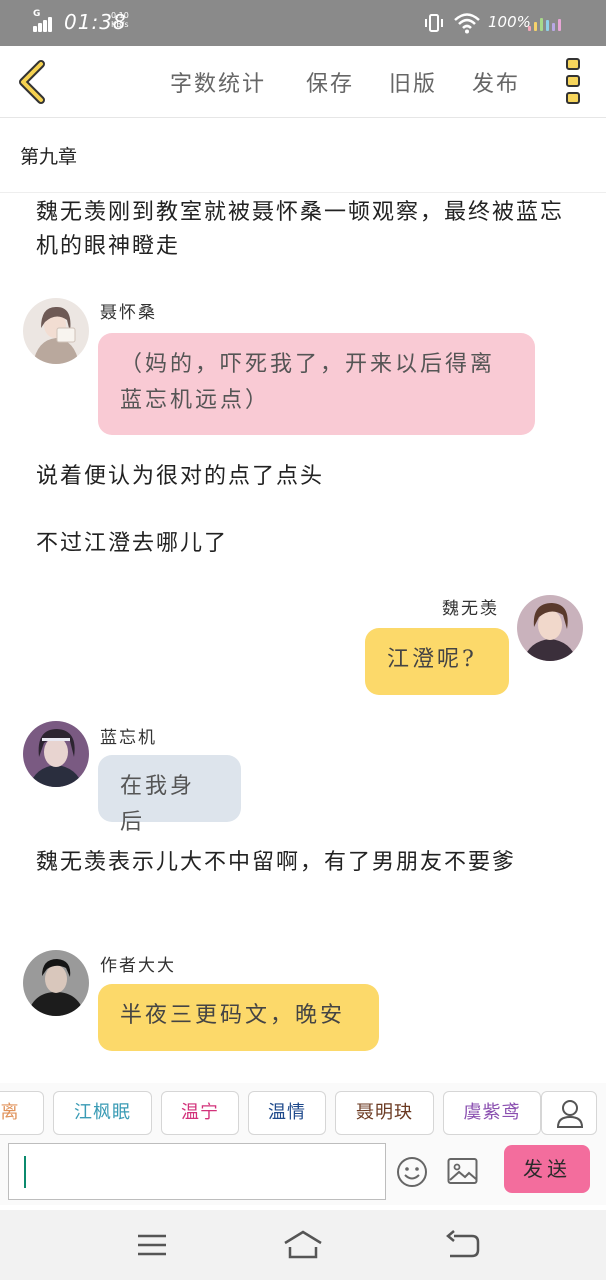 The height and width of the screenshot is (1280, 606). I want to click on avatar-wei-wuxian, so click(550, 628).